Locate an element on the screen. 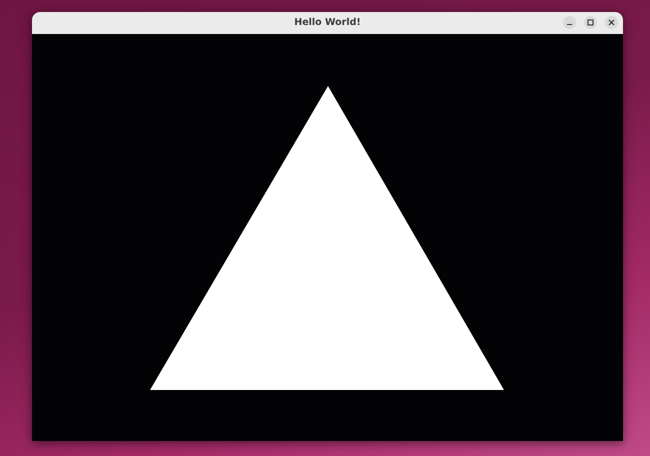 Image resolution: width=650 pixels, height=456 pixels. window-title: Hello World! is located at coordinates (327, 23).